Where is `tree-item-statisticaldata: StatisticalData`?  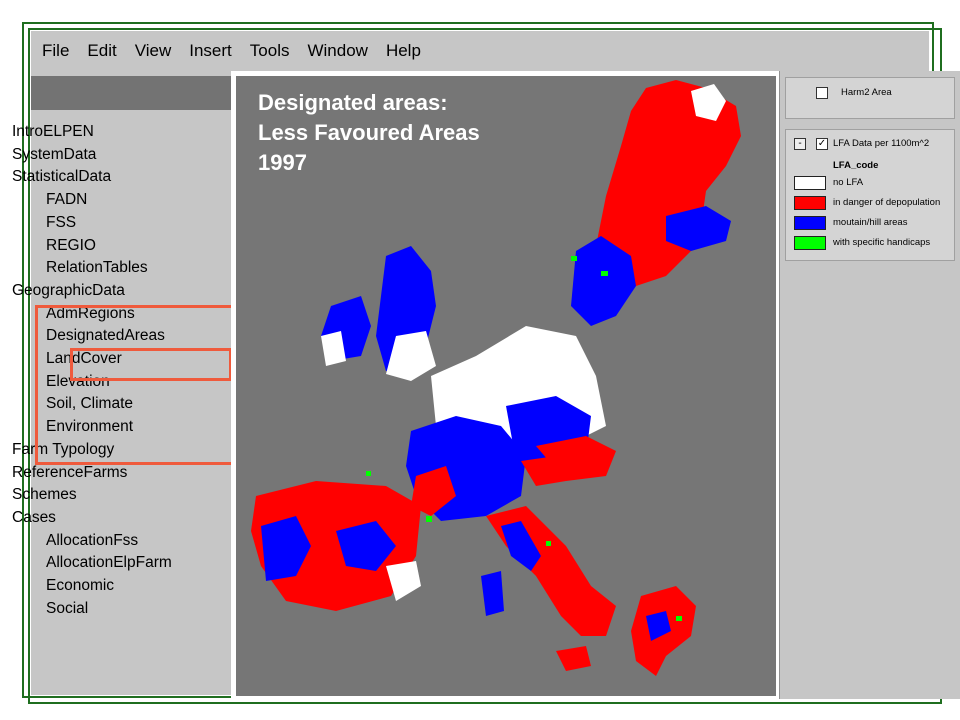
tree-item-statisticaldata: StatisticalData is located at coordinates (112, 177).